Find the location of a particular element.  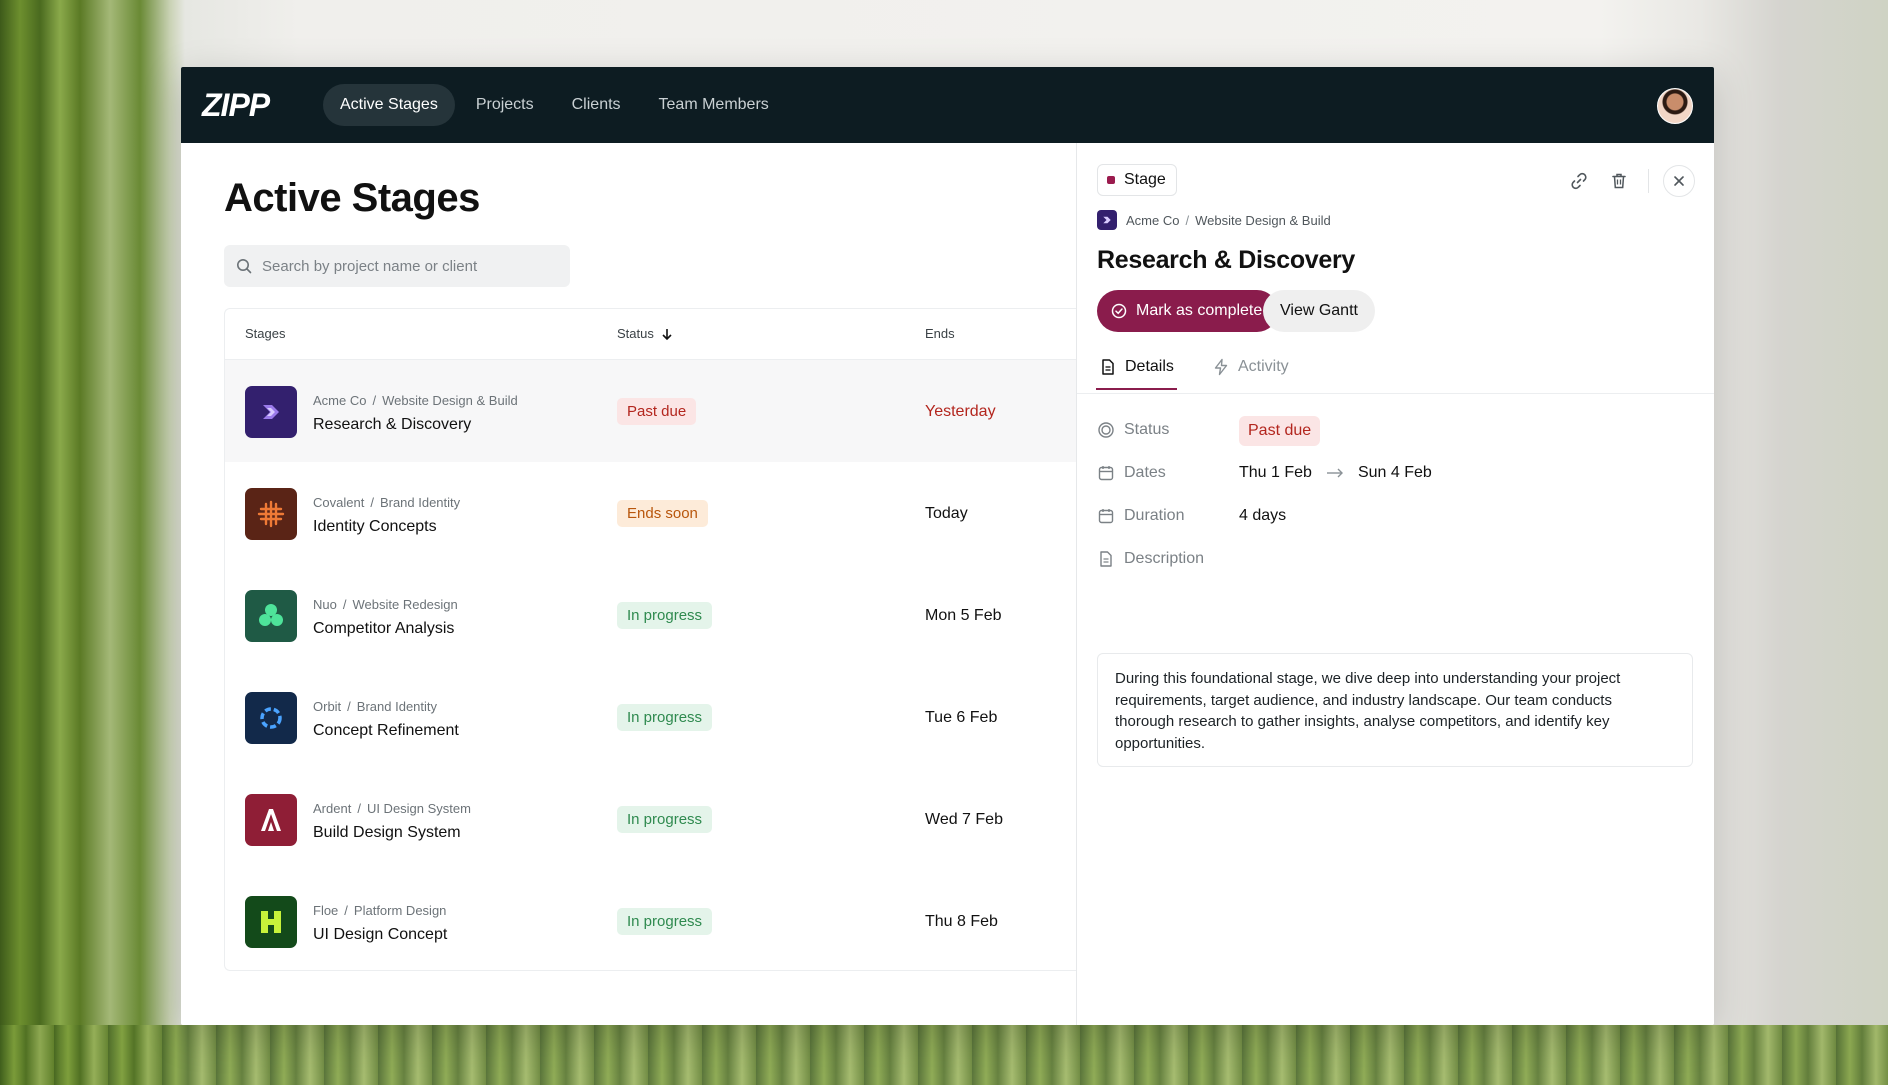

dates-label: Dates is located at coordinates (1145, 472).